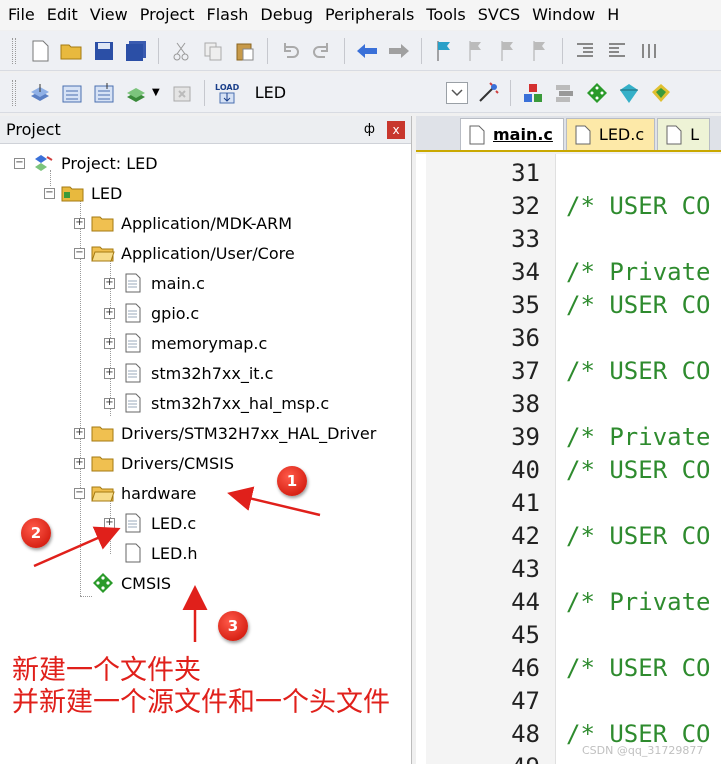 The image size is (721, 764). Describe the element at coordinates (290, 51) in the screenshot. I see `undo-icon` at that location.